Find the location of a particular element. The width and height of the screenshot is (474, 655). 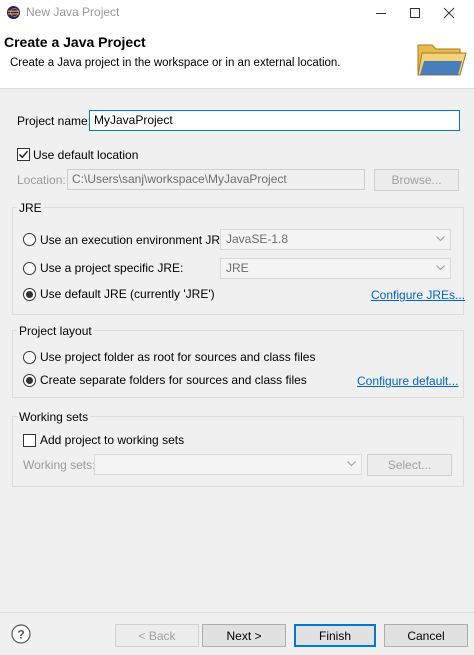

back-button: < Back is located at coordinates (157, 635).